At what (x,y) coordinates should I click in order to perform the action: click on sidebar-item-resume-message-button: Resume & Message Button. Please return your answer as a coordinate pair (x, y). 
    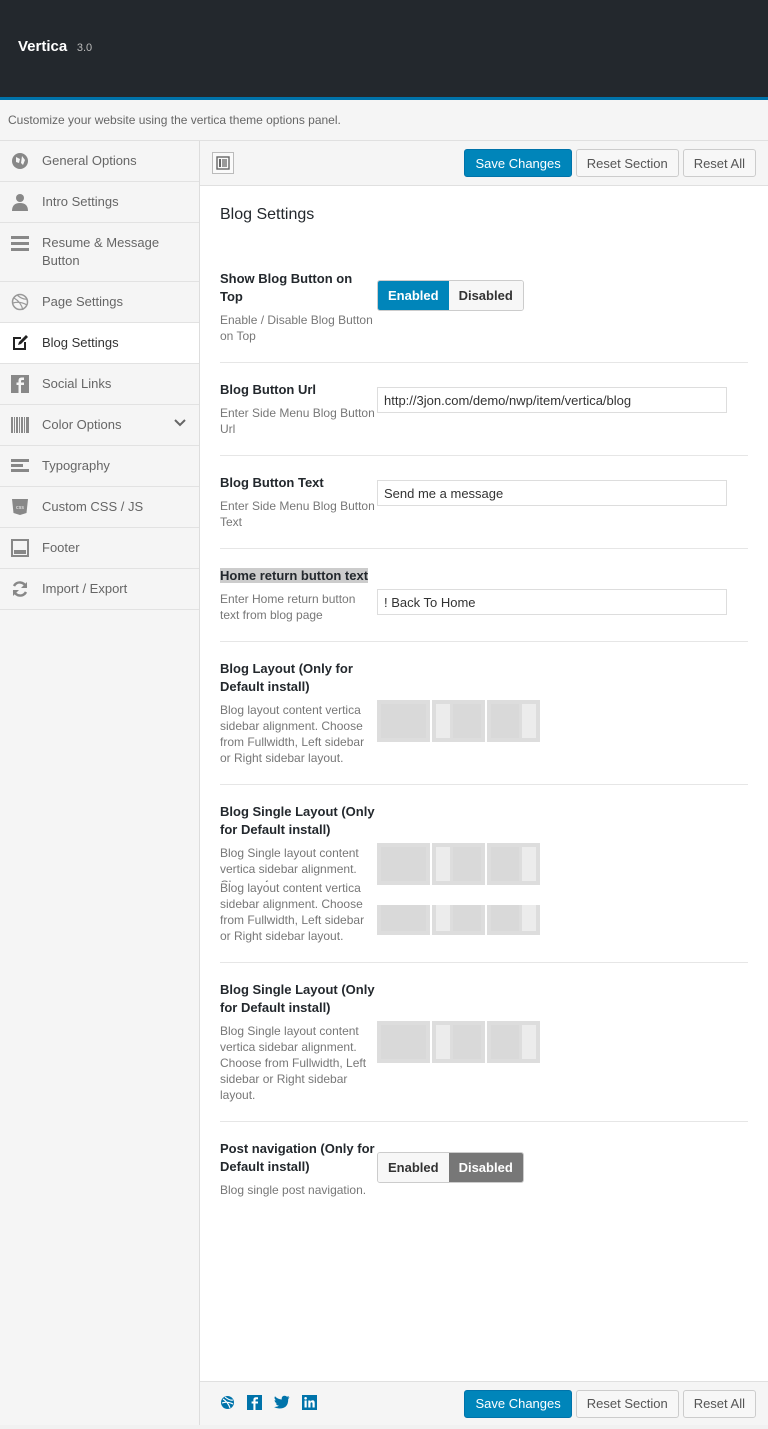
    Looking at the image, I should click on (99, 252).